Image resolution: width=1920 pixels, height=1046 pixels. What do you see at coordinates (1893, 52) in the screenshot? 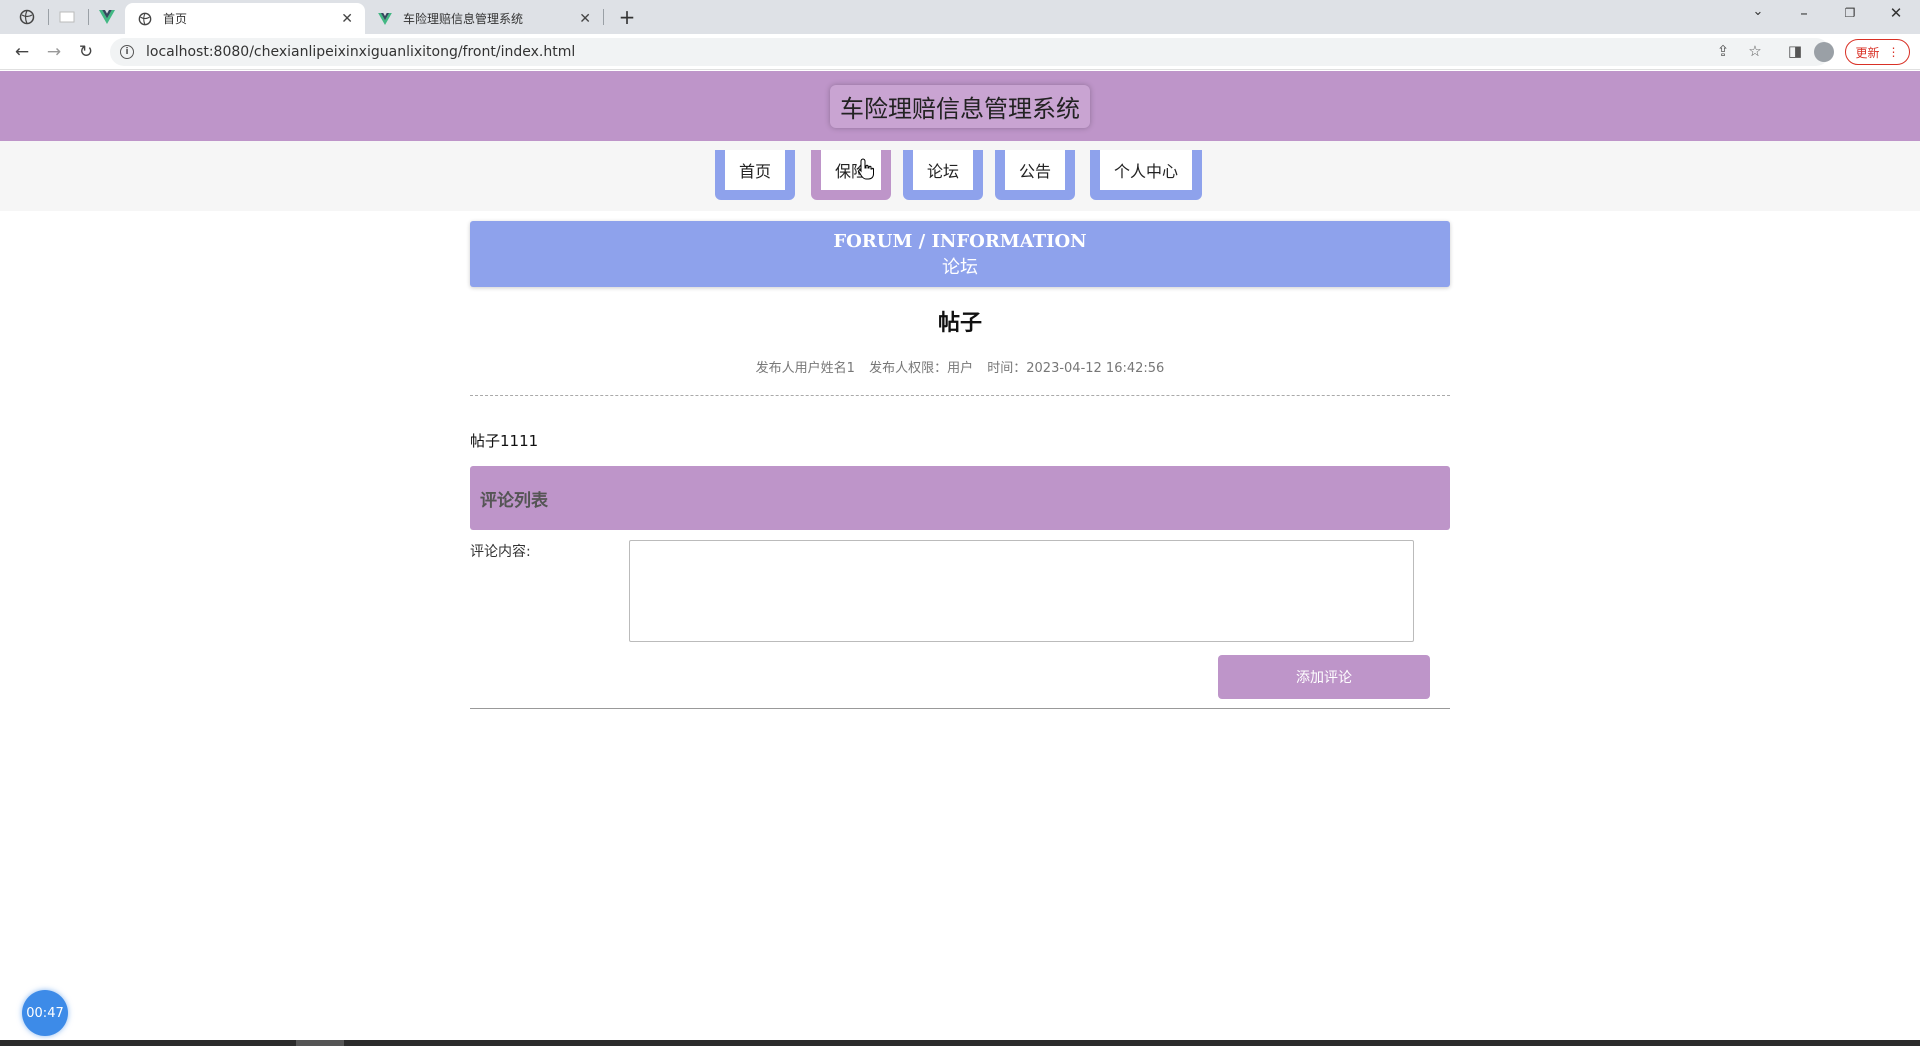
I see `more-menu-icon: ⋮` at bounding box center [1893, 52].